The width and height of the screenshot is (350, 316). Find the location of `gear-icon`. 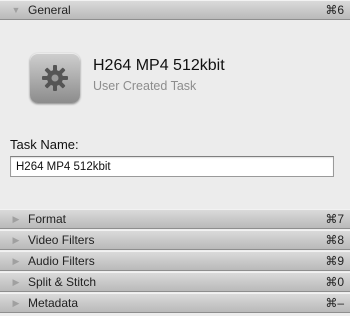

gear-icon is located at coordinates (55, 78).